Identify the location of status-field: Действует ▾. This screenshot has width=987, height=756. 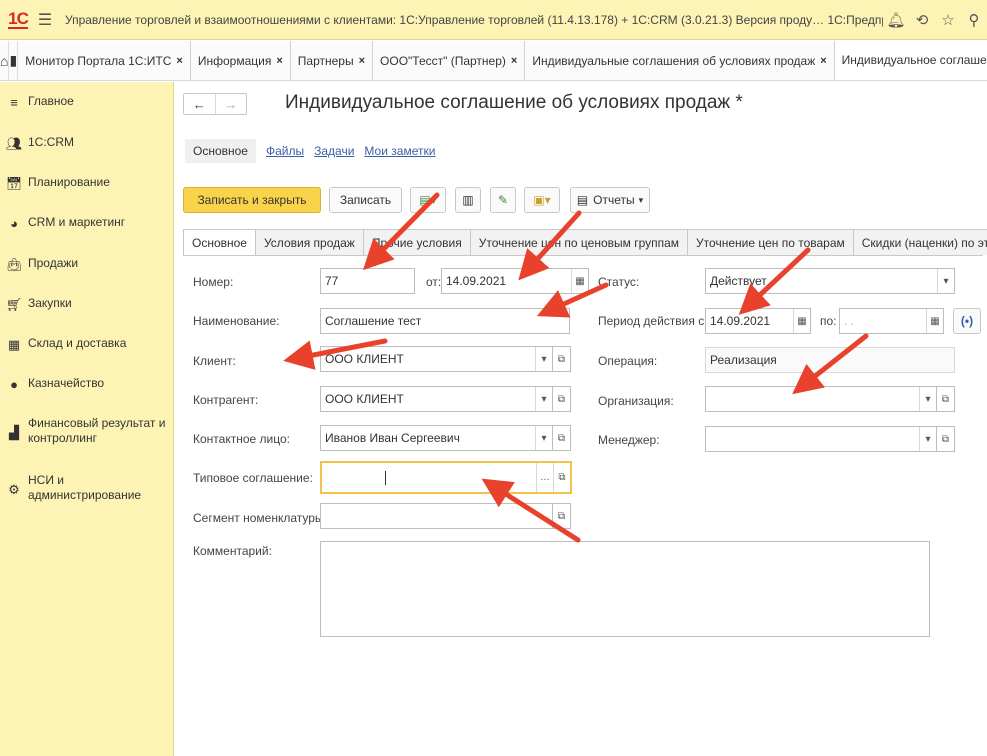
(830, 281).